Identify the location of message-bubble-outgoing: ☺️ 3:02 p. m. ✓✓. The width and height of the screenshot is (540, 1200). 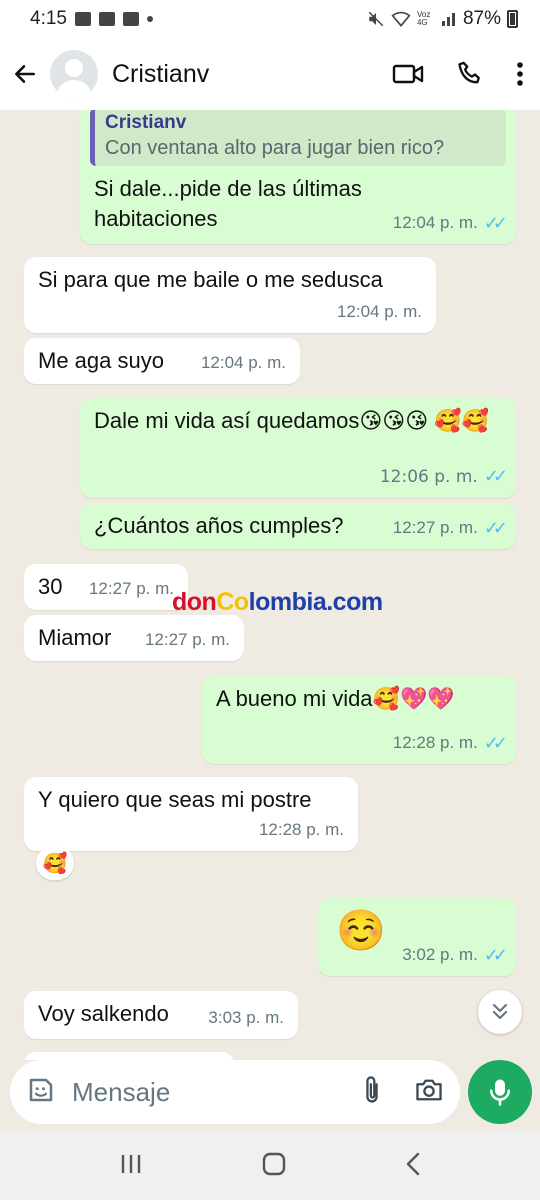
(417, 937).